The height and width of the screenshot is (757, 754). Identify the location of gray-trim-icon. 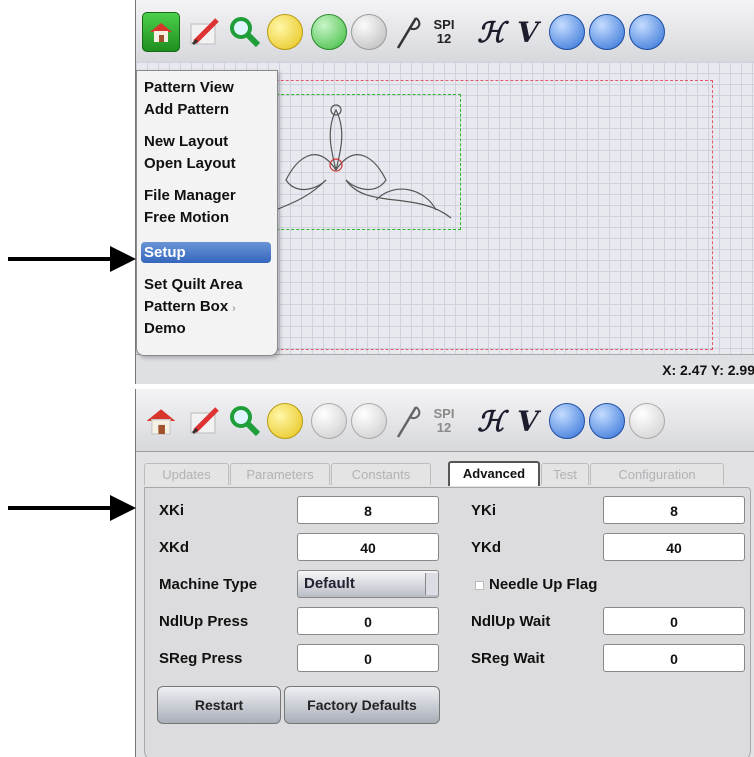
(647, 421).